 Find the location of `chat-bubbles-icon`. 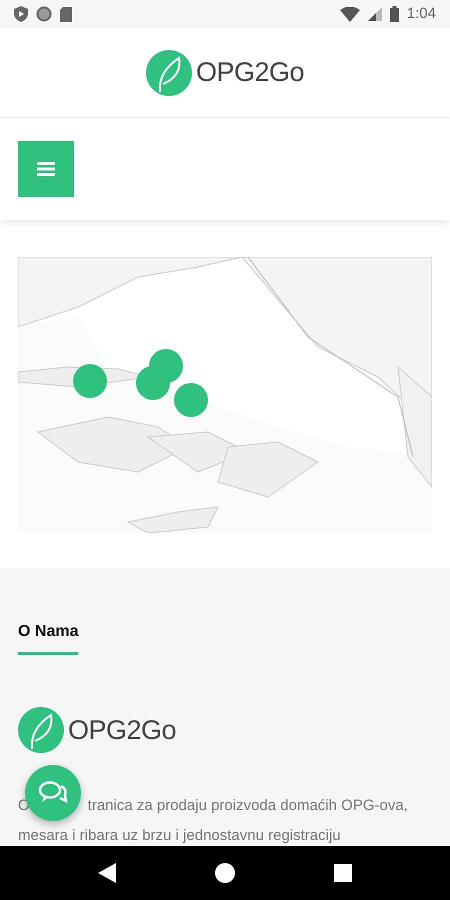

chat-bubbles-icon is located at coordinates (53, 793).